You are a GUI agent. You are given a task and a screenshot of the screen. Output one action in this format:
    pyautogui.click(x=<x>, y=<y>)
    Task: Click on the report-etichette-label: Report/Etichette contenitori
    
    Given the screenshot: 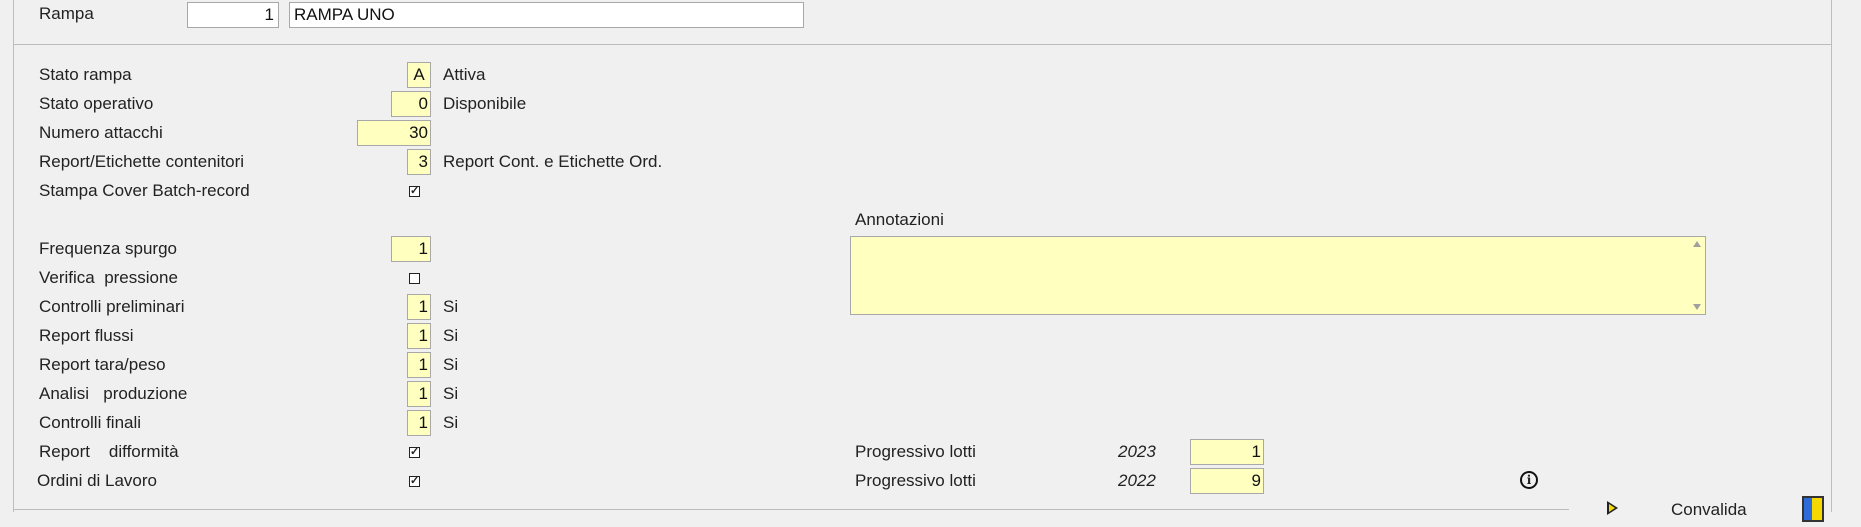 What is the action you would take?
    pyautogui.click(x=142, y=161)
    